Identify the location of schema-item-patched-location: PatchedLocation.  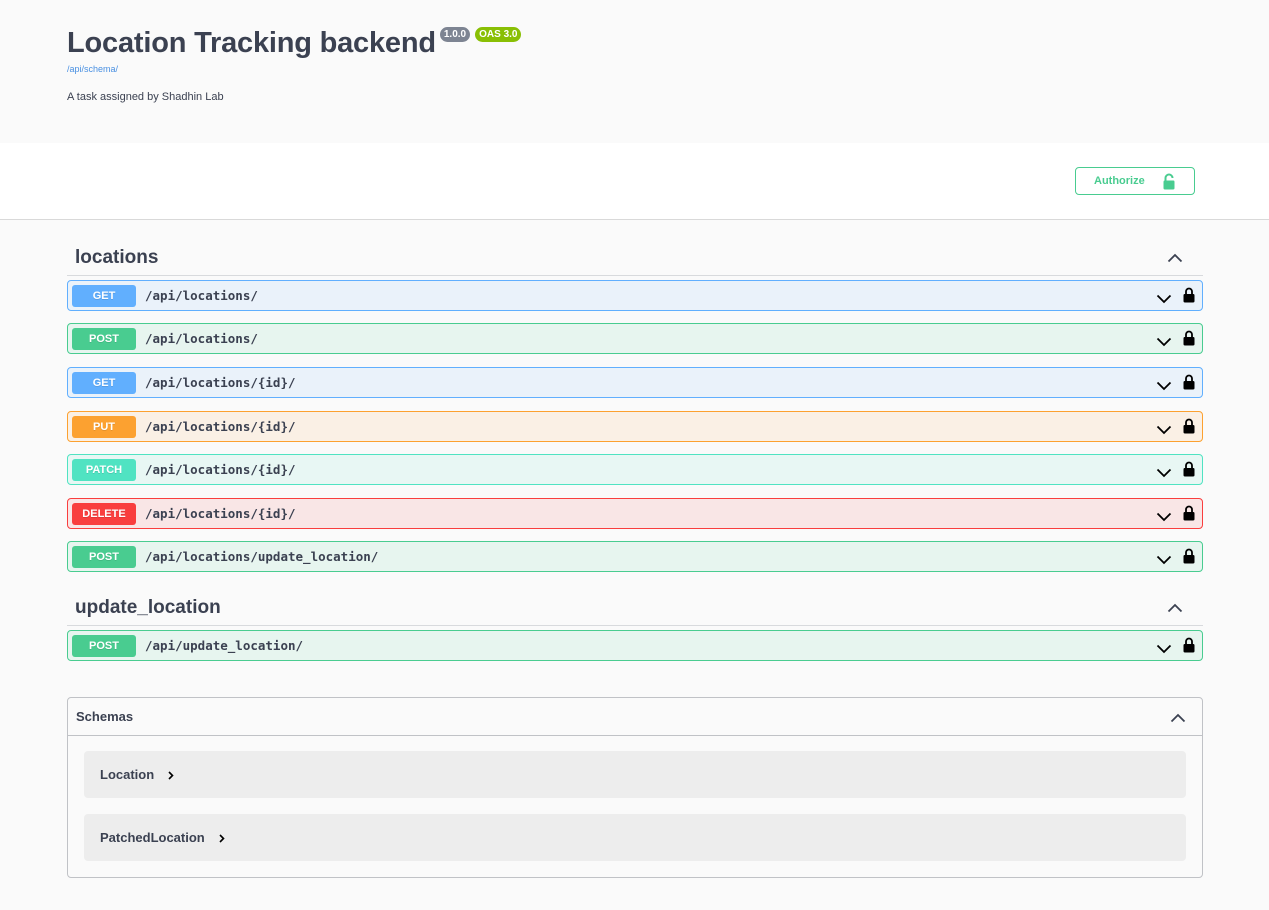
(635, 837).